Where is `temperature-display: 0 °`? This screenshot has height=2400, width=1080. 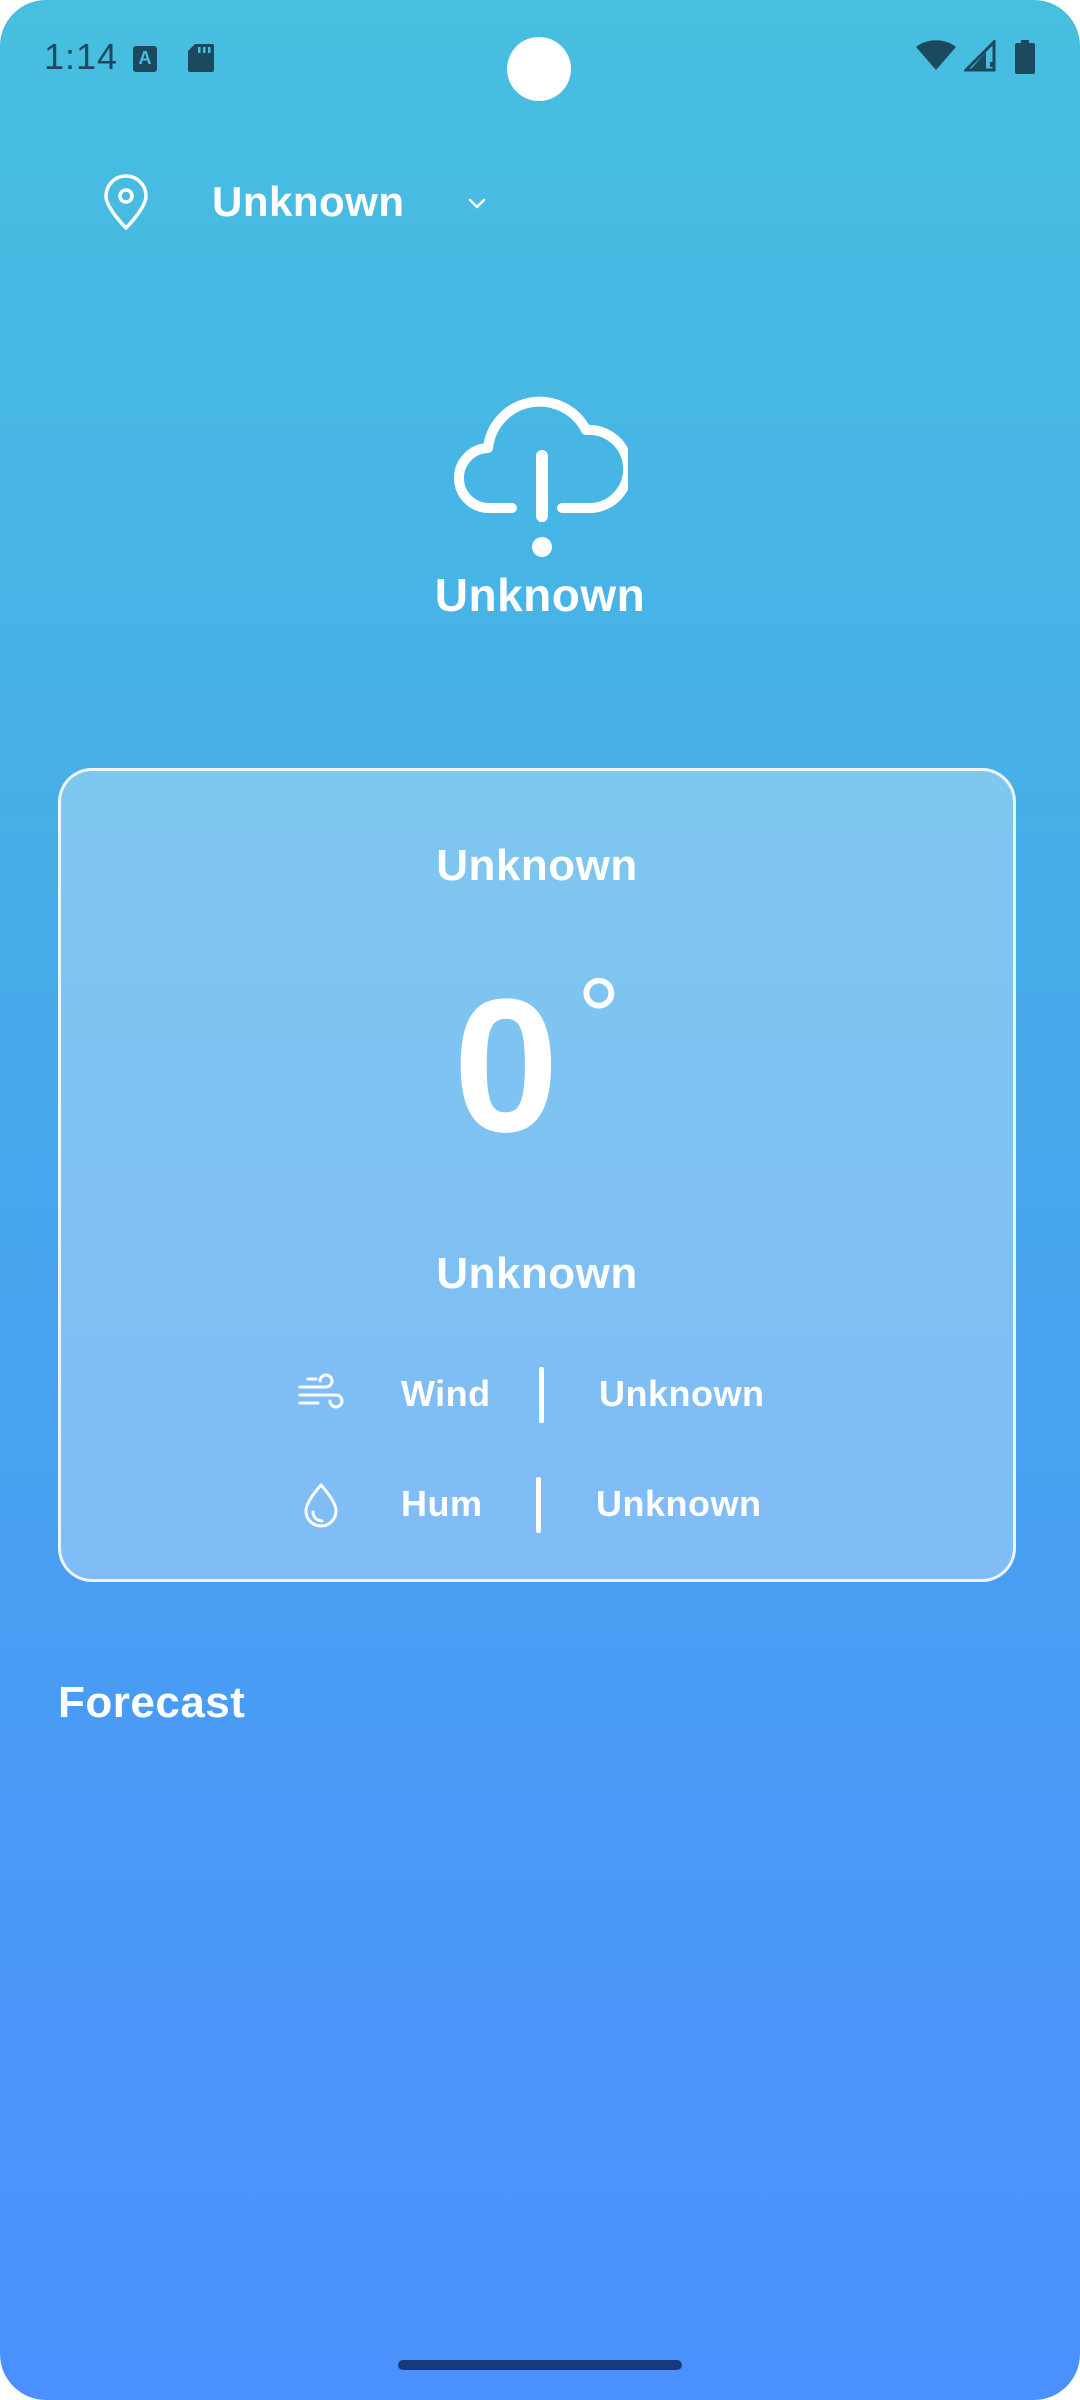 temperature-display: 0 ° is located at coordinates (537, 1066).